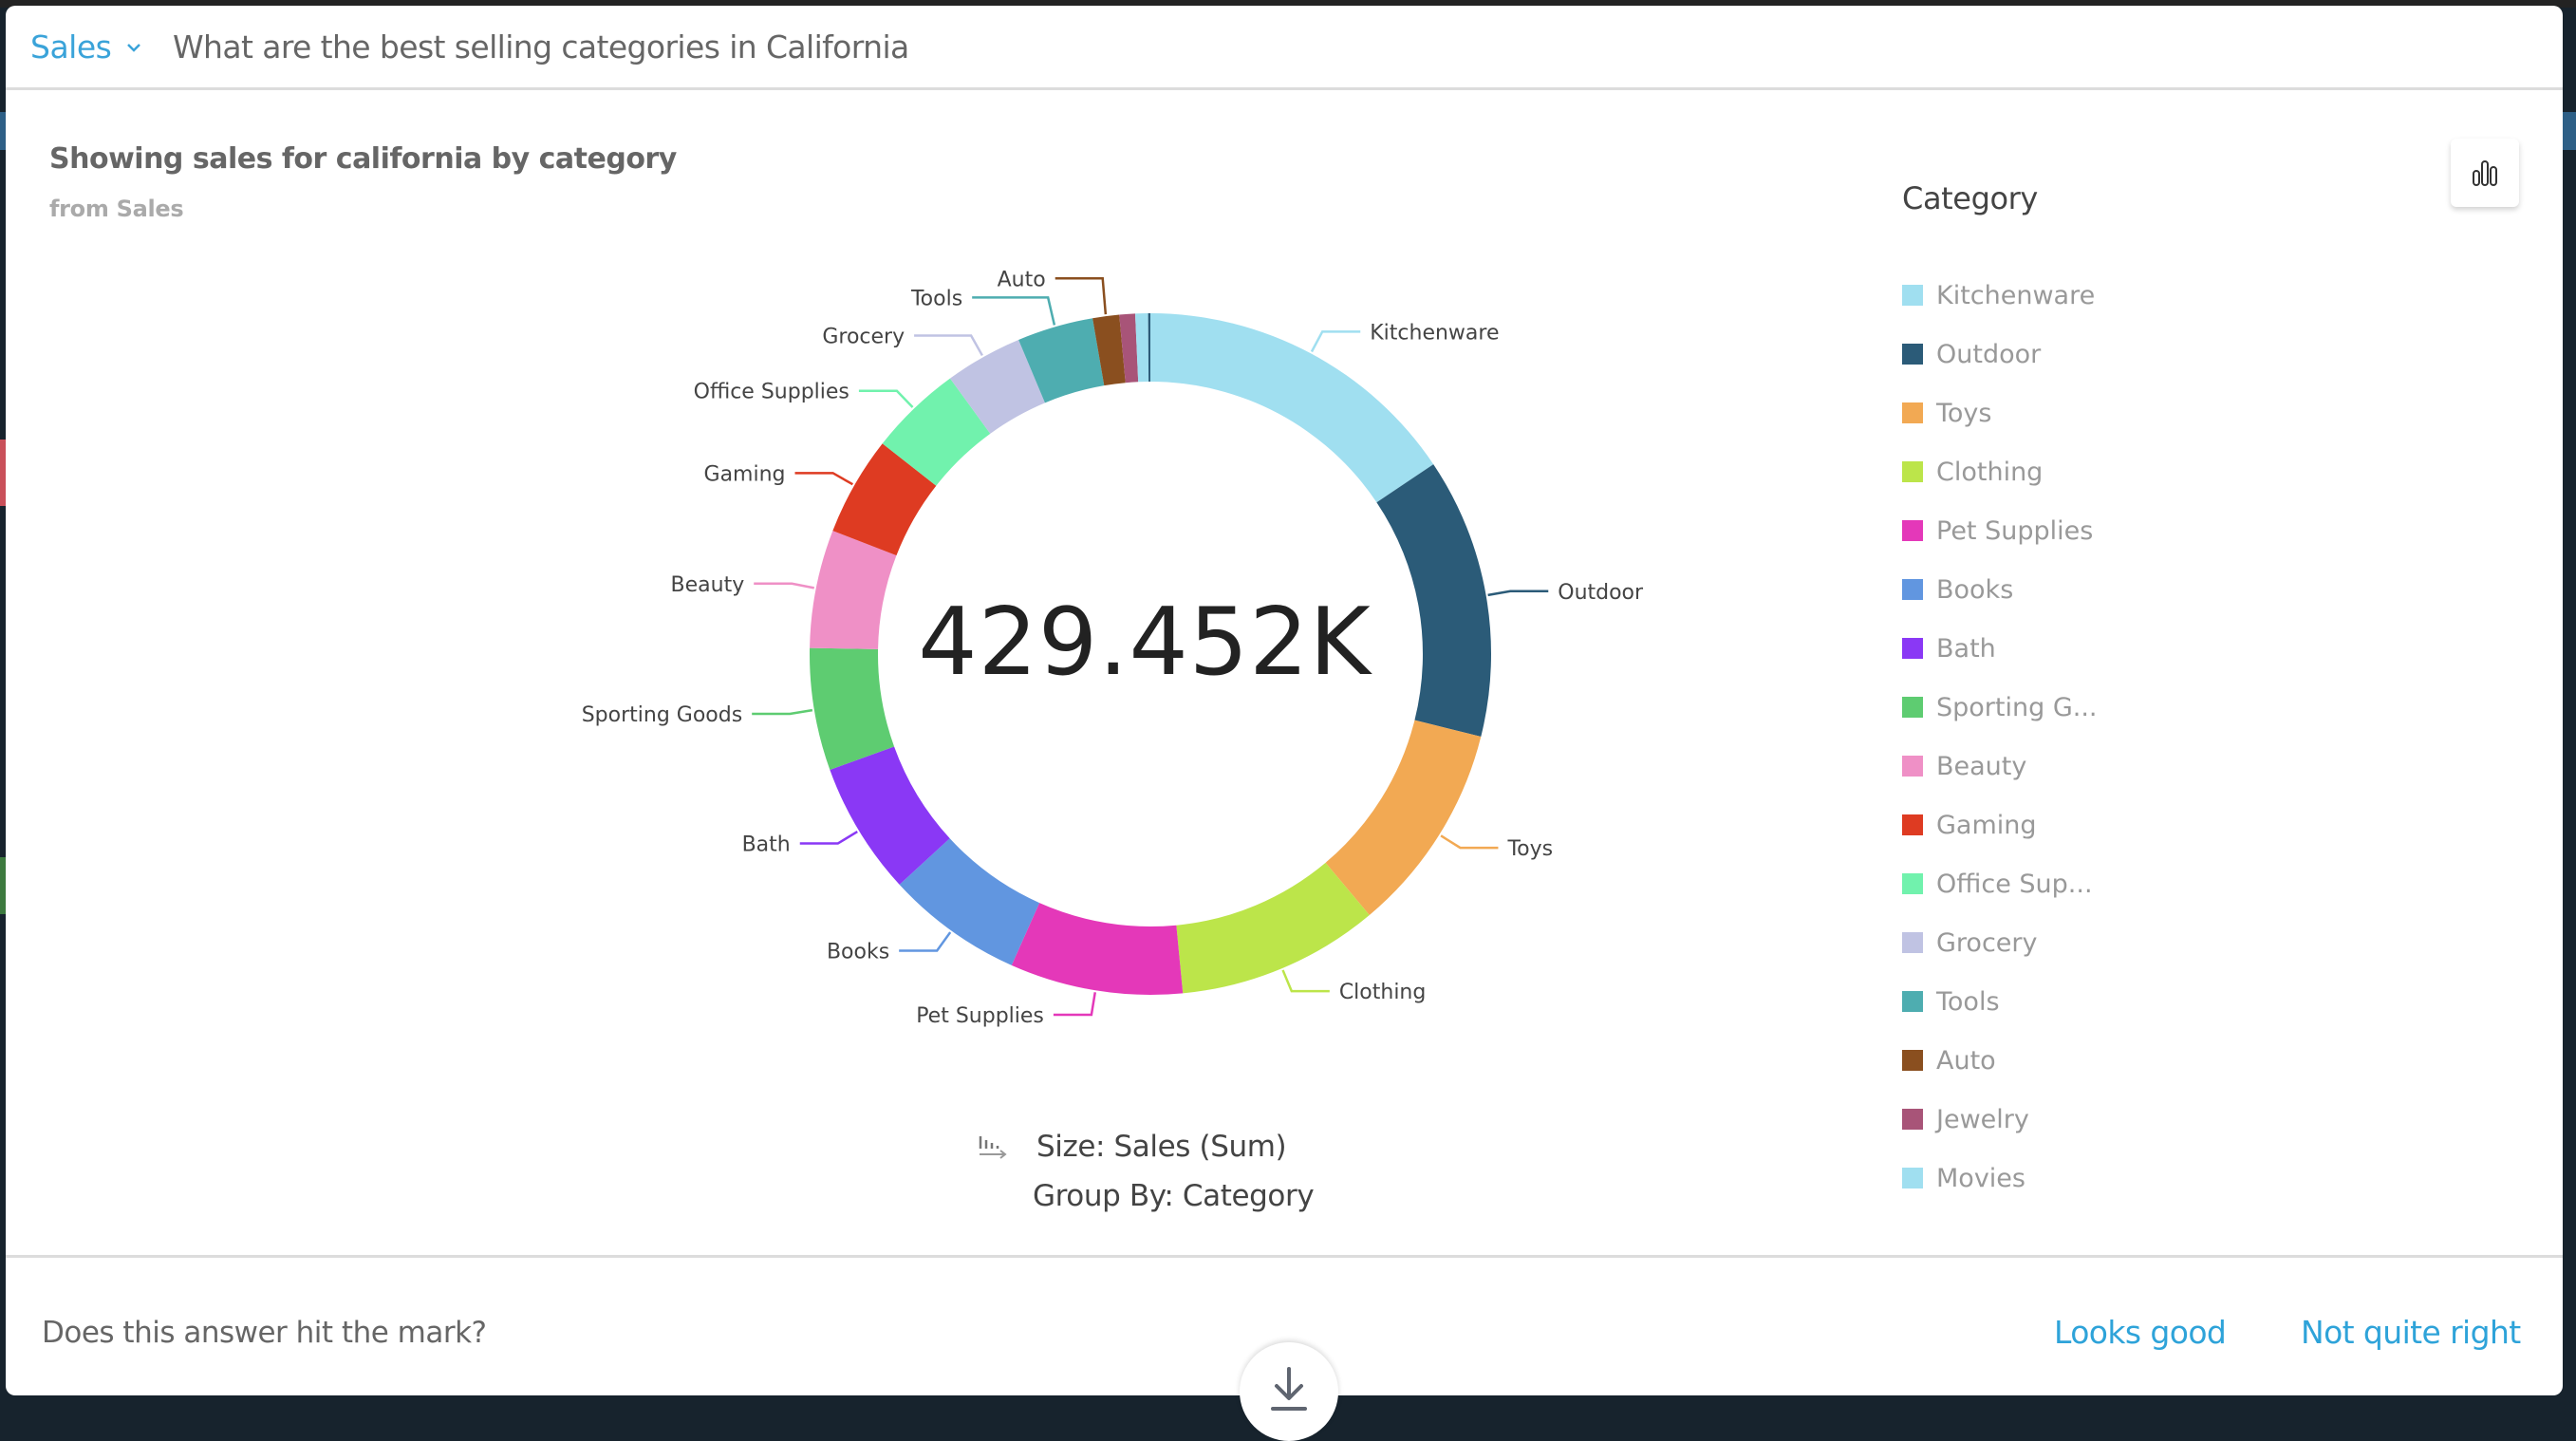  I want to click on chevron-down-icon, so click(134, 47).